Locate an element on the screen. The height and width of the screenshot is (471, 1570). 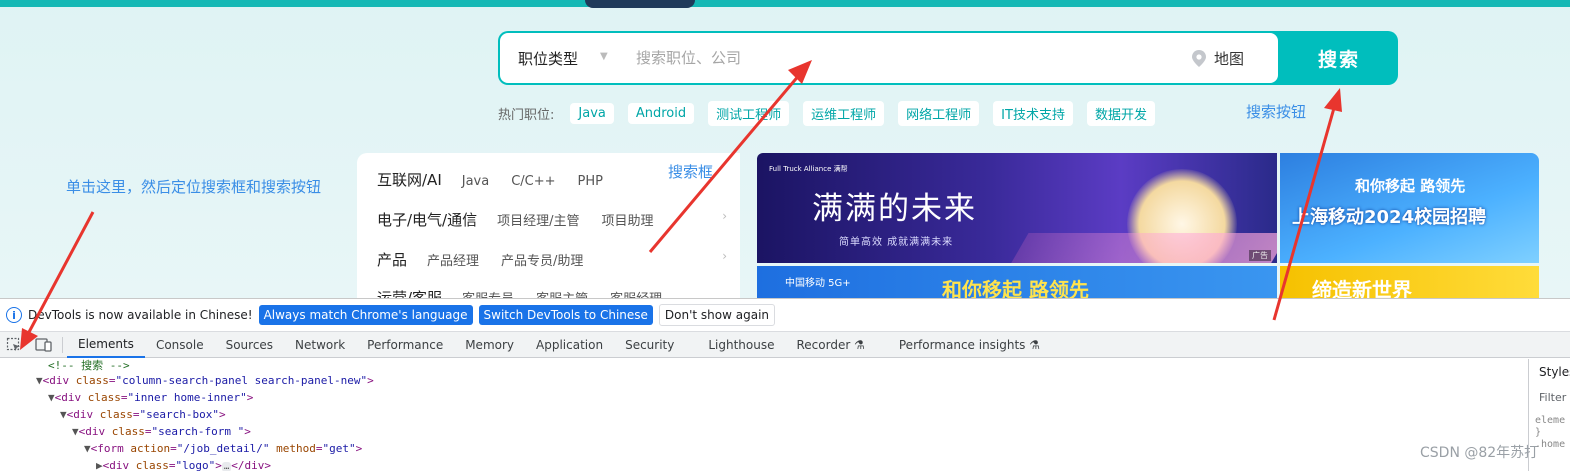
hot-job-tag: 运维工程师 is located at coordinates (844, 113).